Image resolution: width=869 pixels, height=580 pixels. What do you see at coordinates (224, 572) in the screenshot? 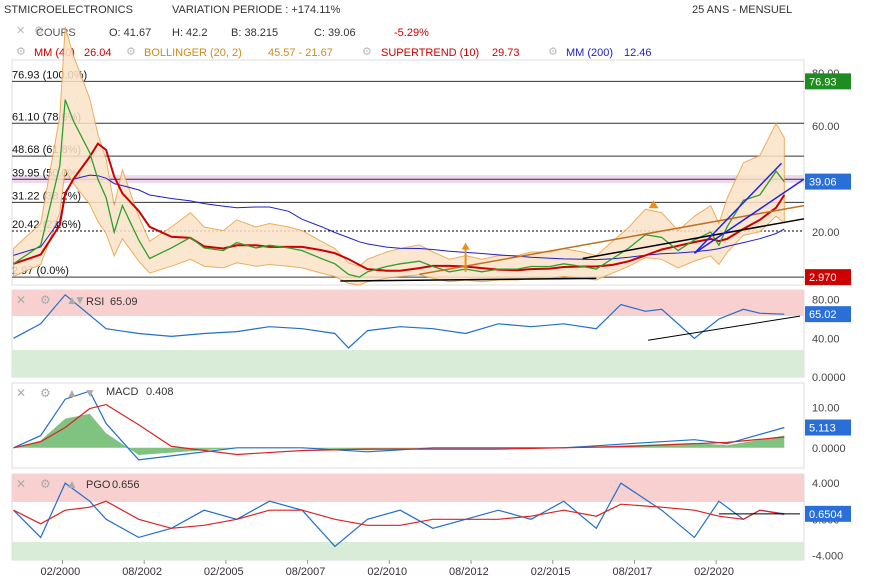
I see `x-tick-label: 02/2005` at bounding box center [224, 572].